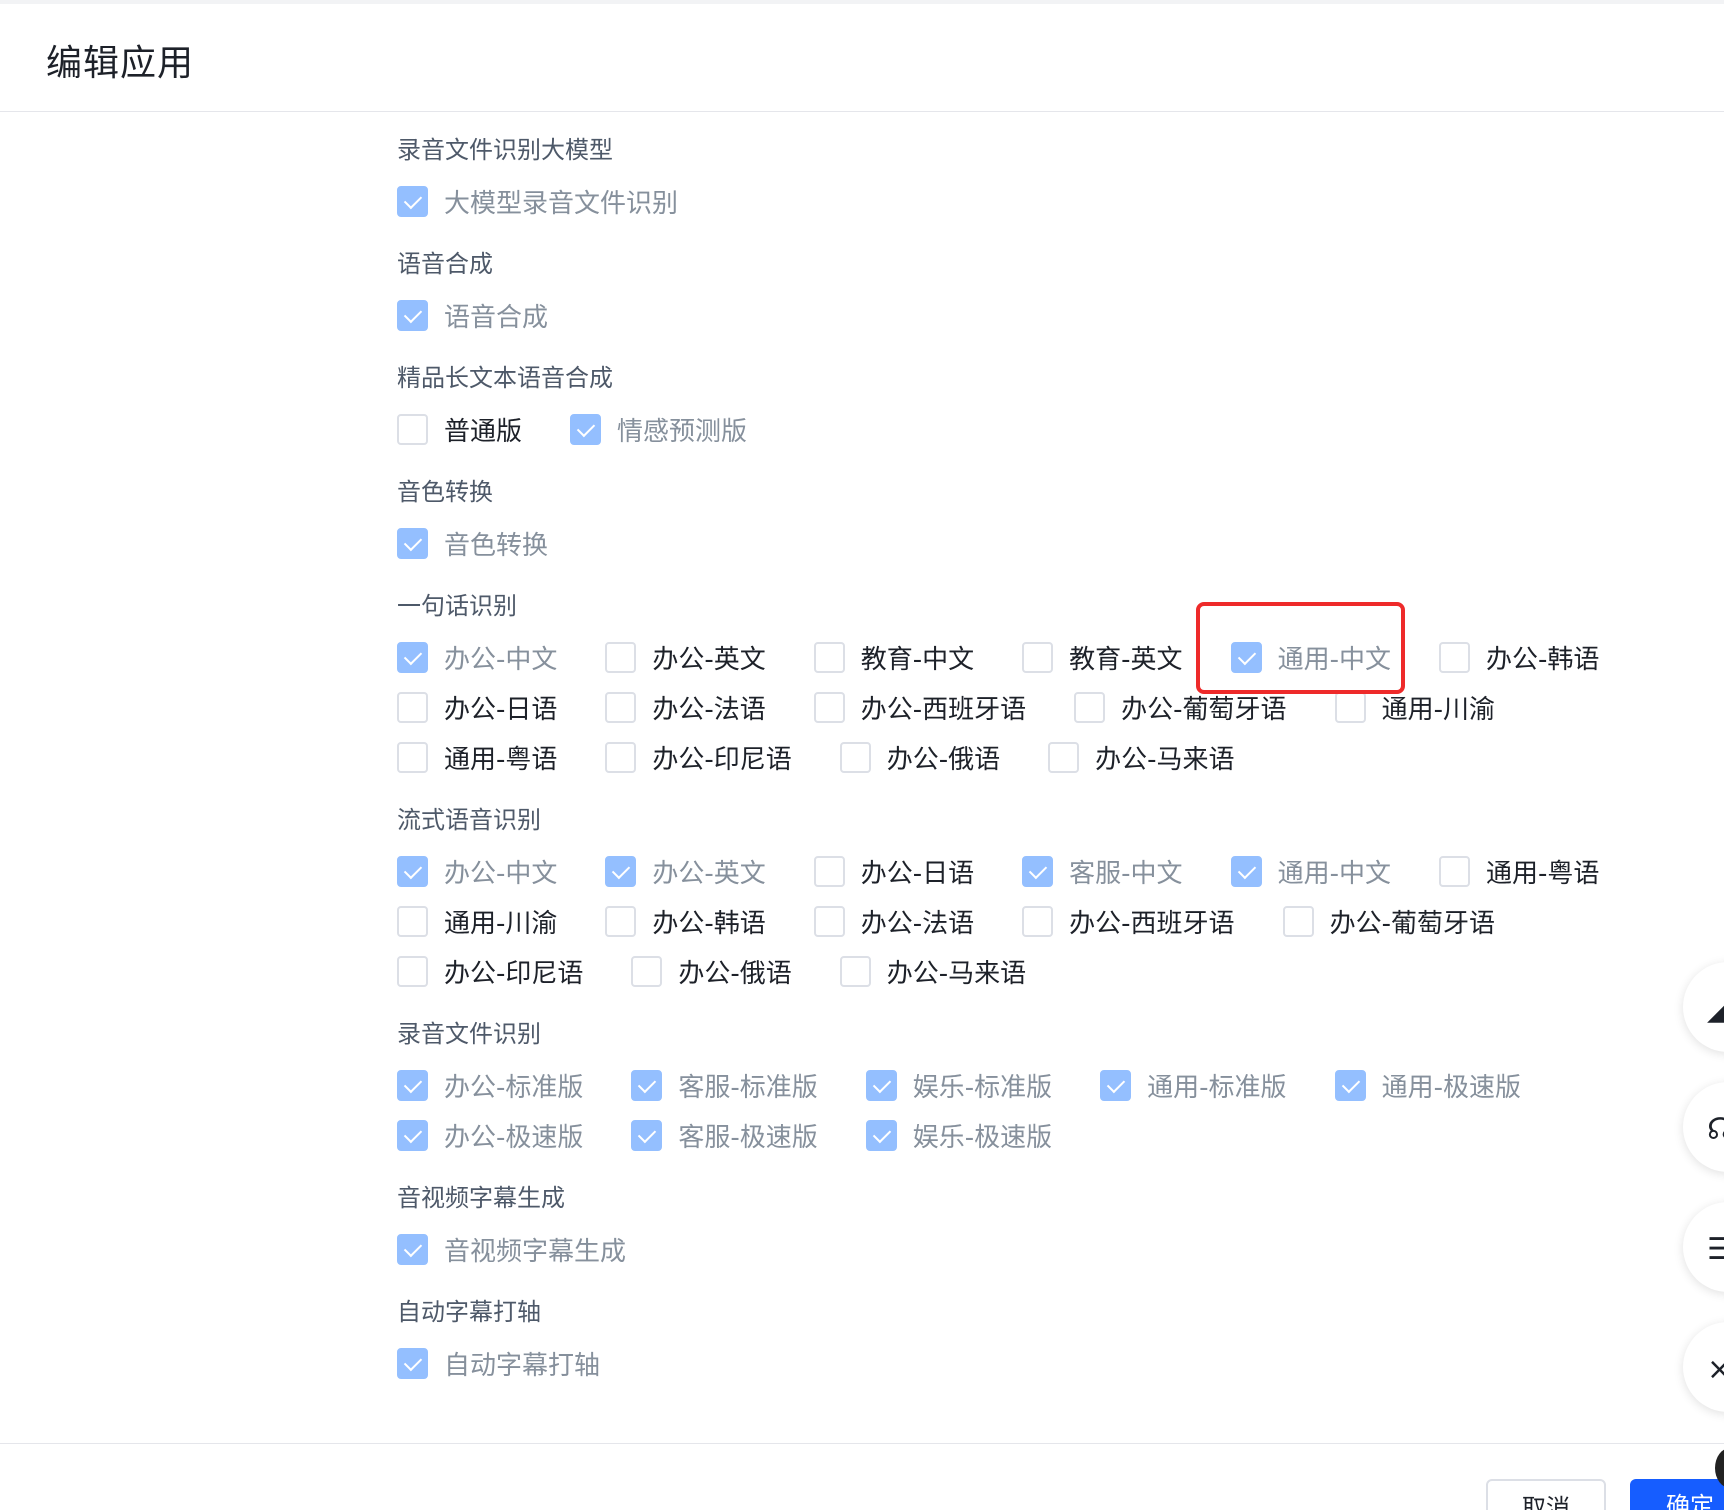 Image resolution: width=1724 pixels, height=1510 pixels. What do you see at coordinates (1102, 871) in the screenshot?
I see `checkbox-option: 客服-中文` at bounding box center [1102, 871].